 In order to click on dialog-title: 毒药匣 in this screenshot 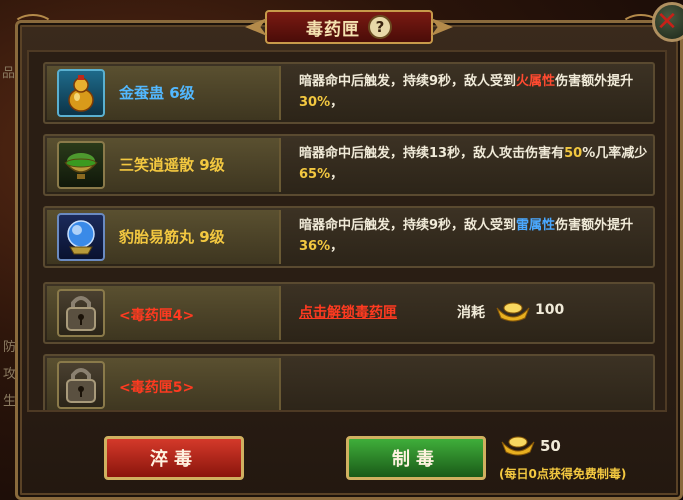, I will do `click(333, 29)`.